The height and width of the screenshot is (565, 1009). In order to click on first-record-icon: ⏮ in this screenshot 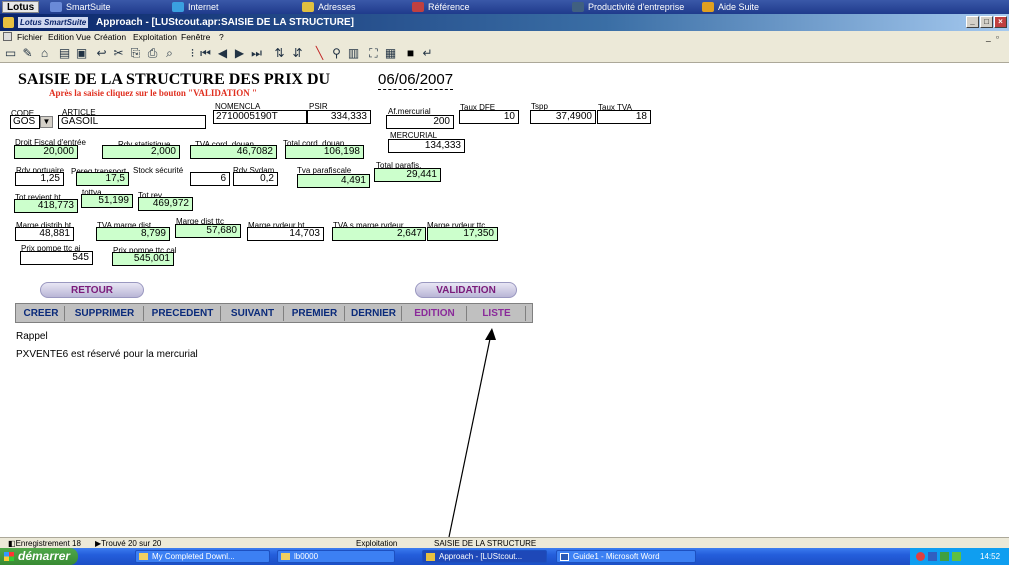, I will do `click(205, 53)`.